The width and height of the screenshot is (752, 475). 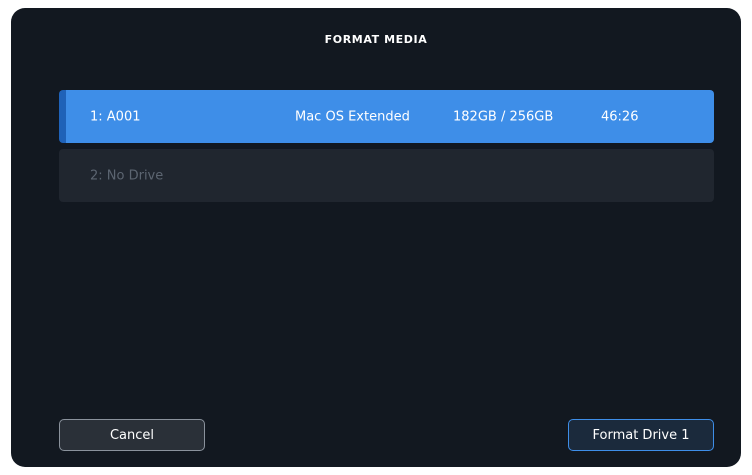 I want to click on cancel-button: Cancel, so click(x=132, y=435).